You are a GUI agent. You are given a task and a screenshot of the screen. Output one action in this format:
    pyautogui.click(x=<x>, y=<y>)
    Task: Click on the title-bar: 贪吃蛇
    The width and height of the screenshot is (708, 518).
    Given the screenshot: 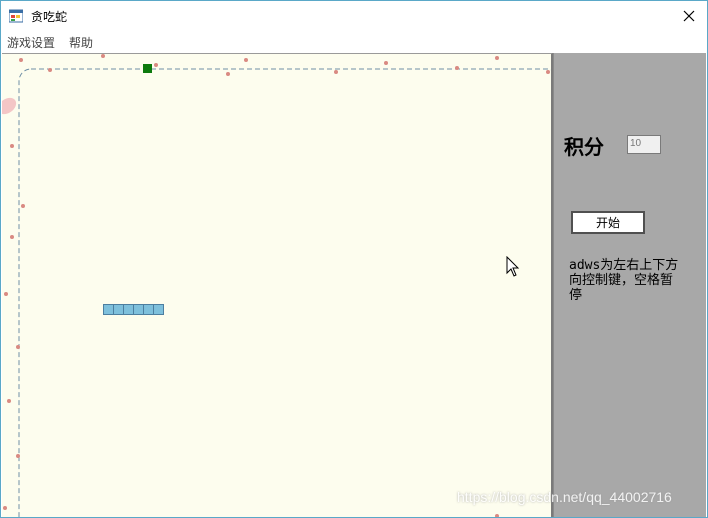 What is the action you would take?
    pyautogui.click(x=354, y=16)
    